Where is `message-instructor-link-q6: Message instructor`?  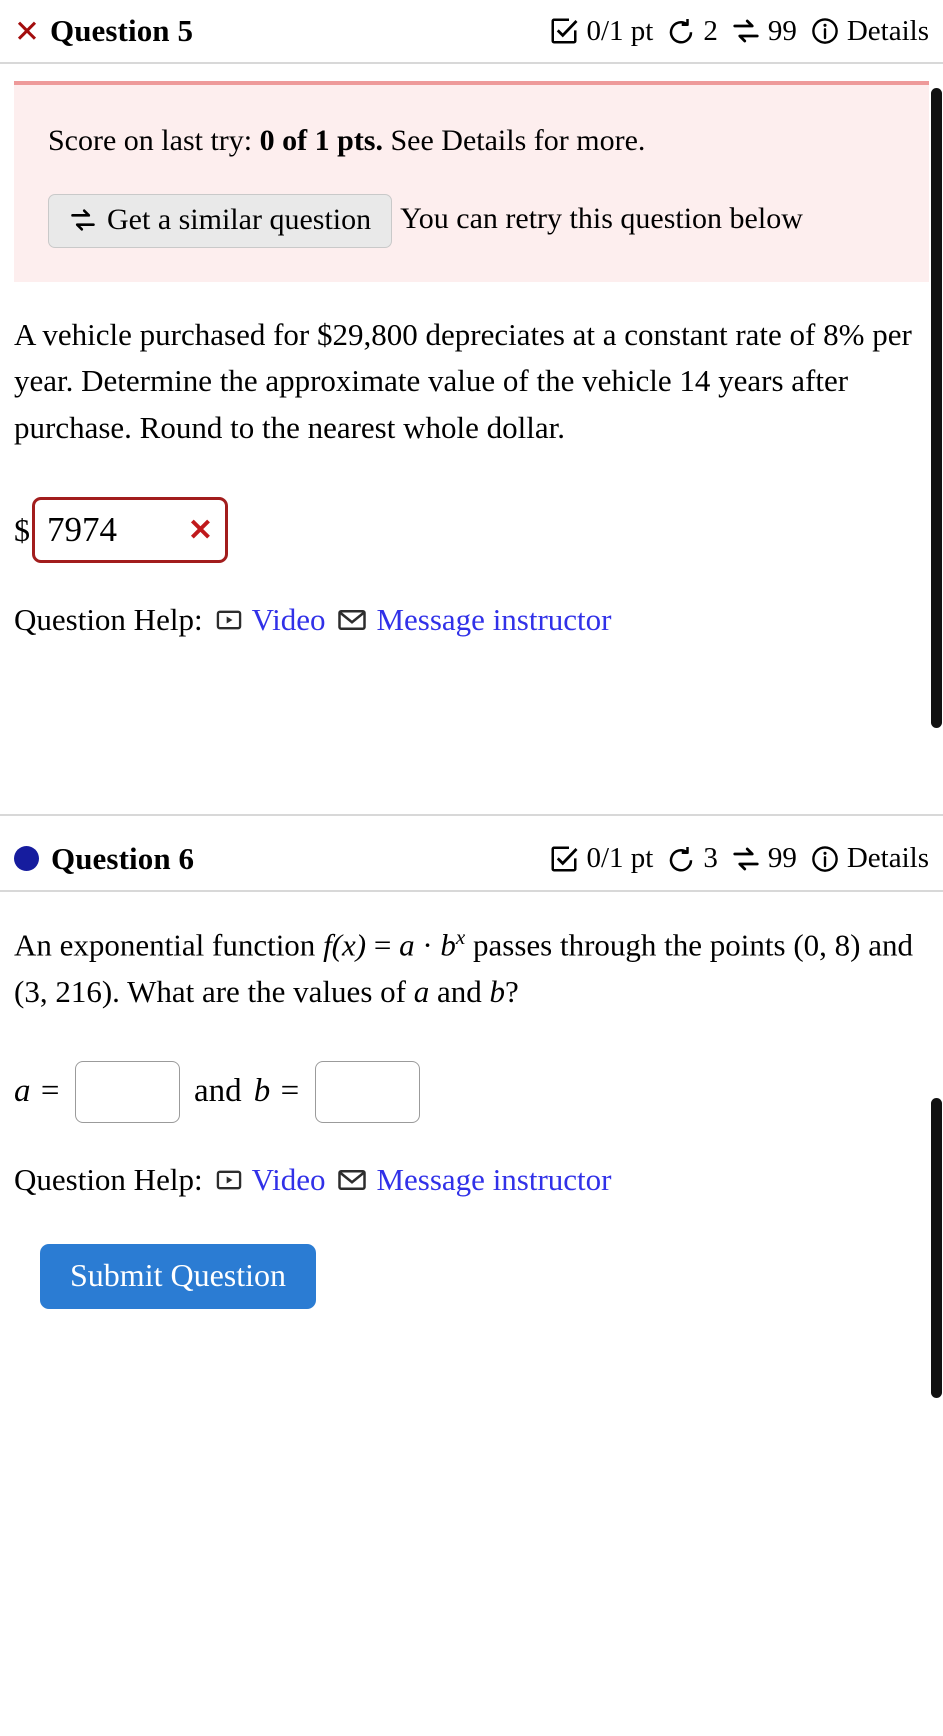
message-instructor-link-q6: Message instructor is located at coordinates (474, 1180).